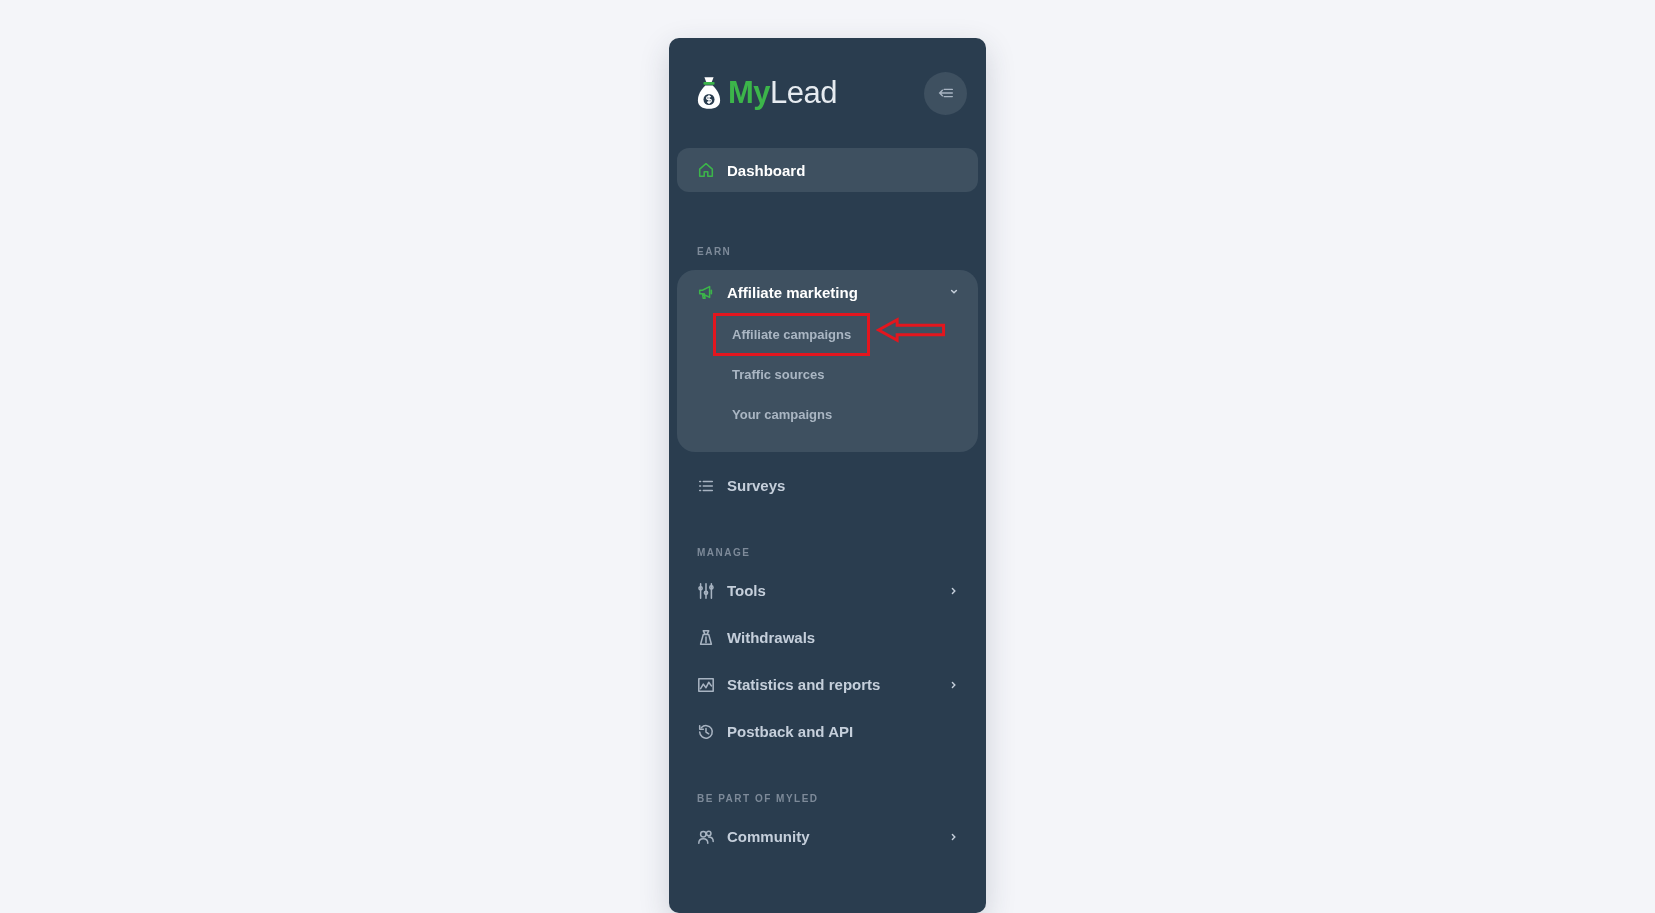 Image resolution: width=1655 pixels, height=913 pixels. What do you see at coordinates (827, 485) in the screenshot?
I see `nav-item: Surveys` at bounding box center [827, 485].